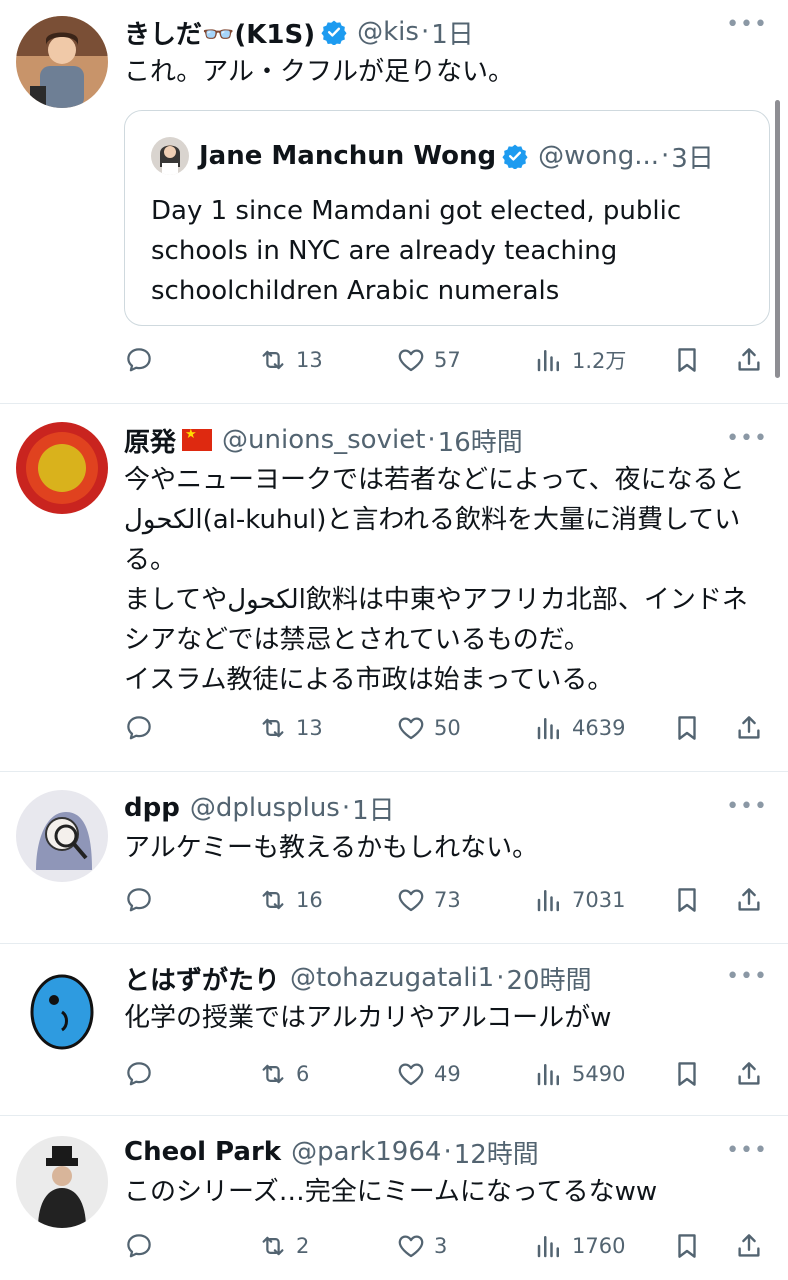 The height and width of the screenshot is (1280, 788). What do you see at coordinates (428, 360) in the screenshot?
I see `like-button: 57` at bounding box center [428, 360].